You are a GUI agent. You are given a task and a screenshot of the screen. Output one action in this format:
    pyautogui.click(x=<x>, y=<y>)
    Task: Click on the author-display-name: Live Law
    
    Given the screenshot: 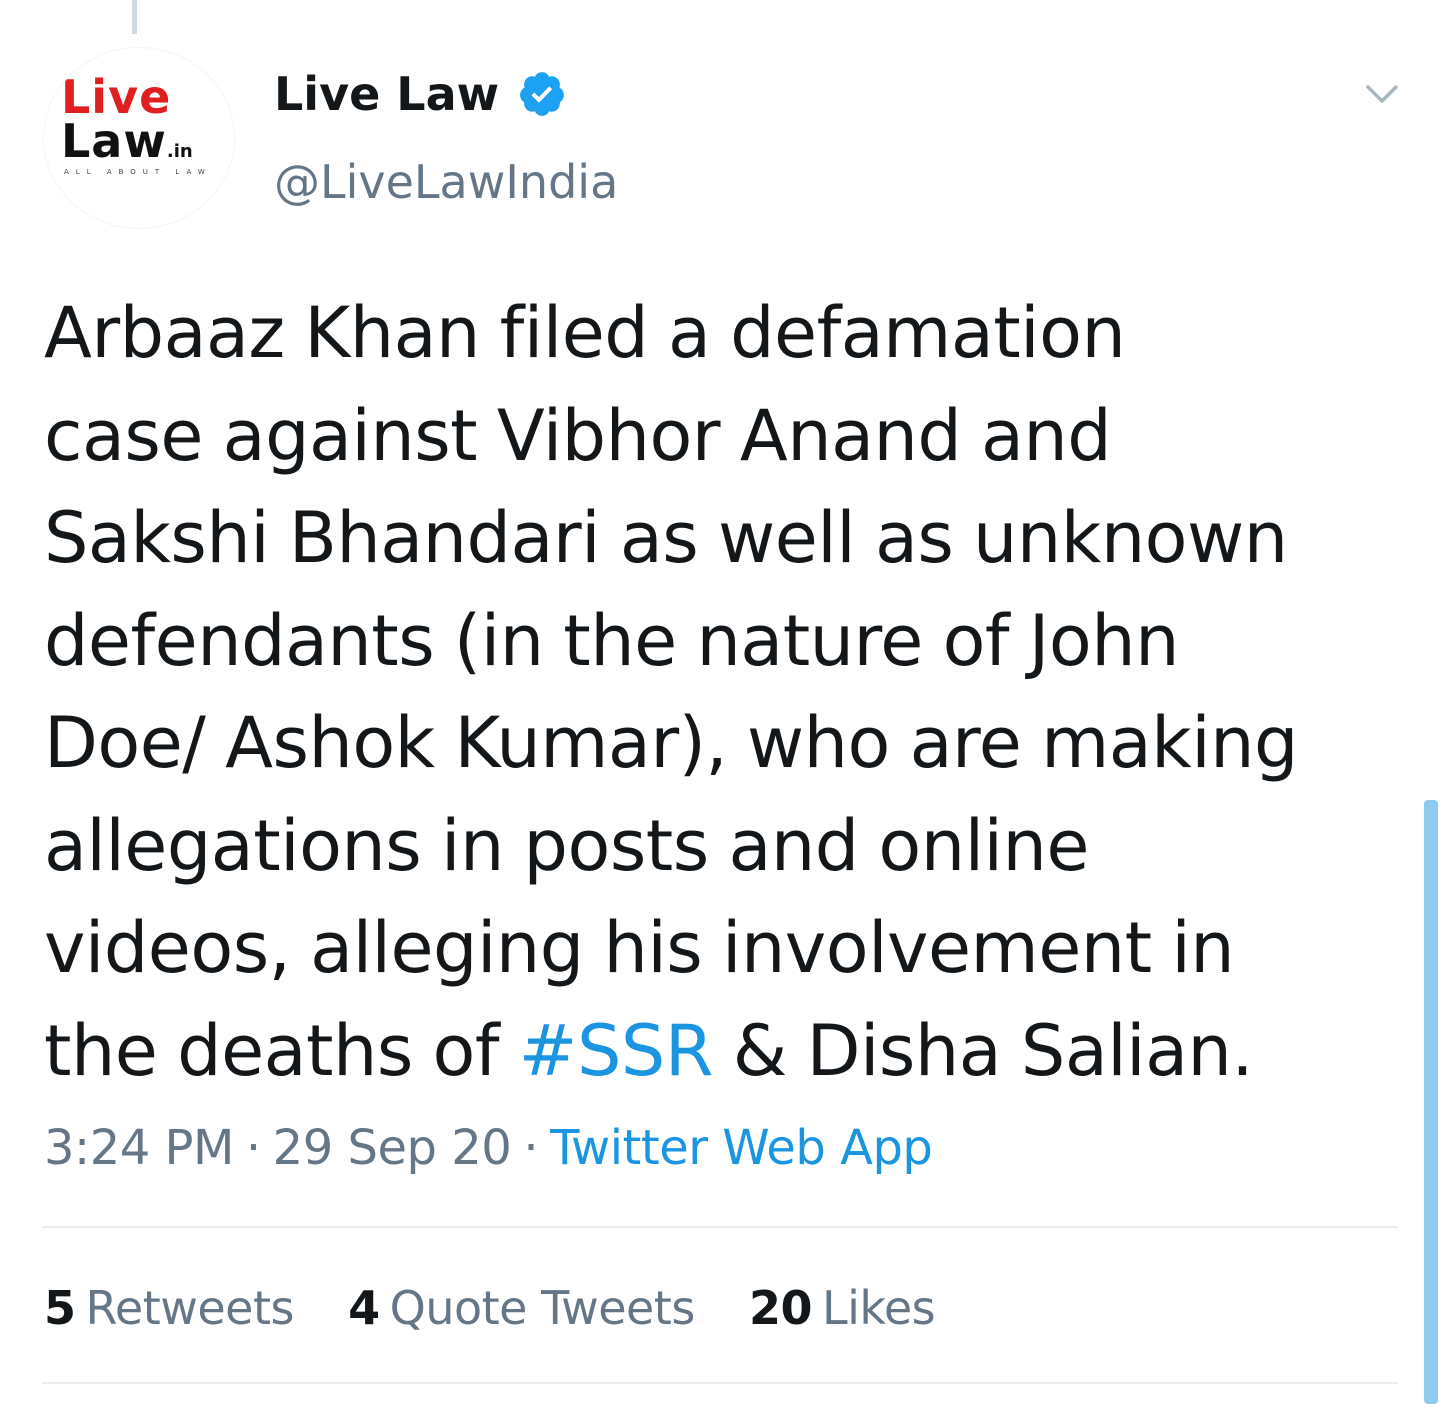 What is the action you would take?
    pyautogui.click(x=386, y=94)
    